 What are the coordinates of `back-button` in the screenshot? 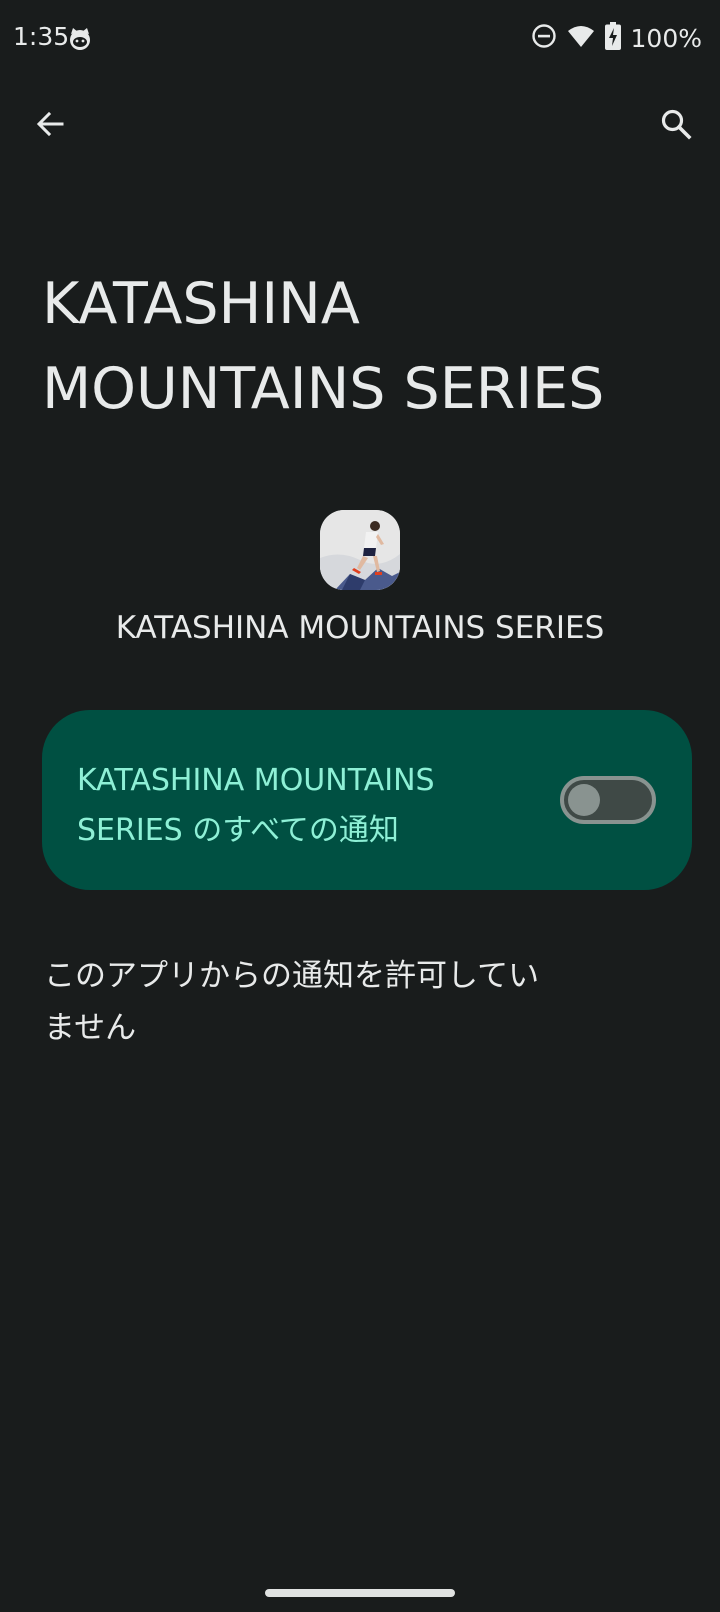 It's located at (50, 126).